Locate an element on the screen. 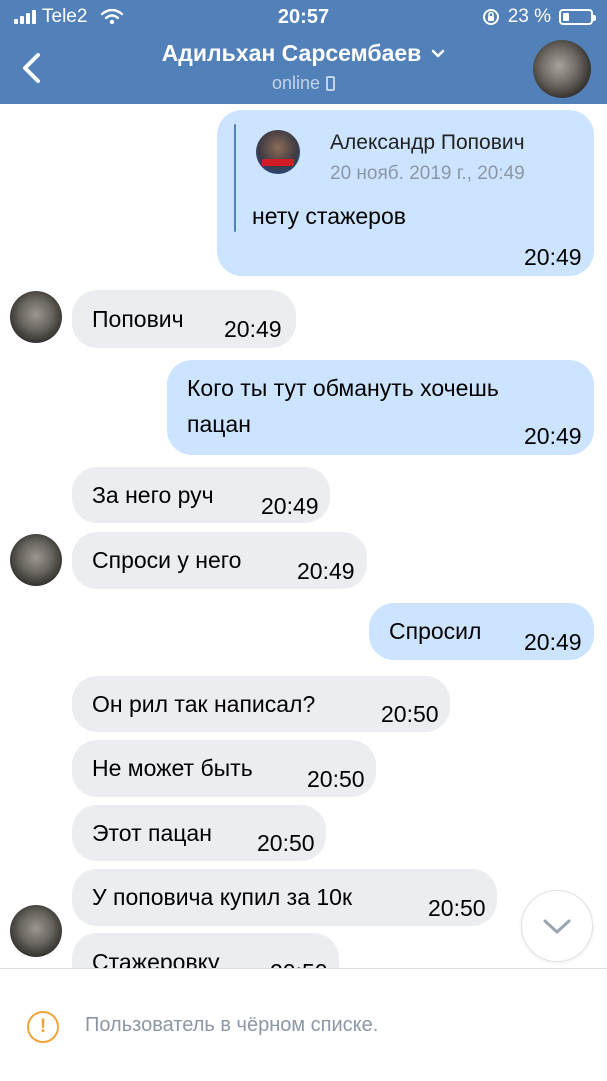 The image size is (607, 1081). message-text: Стажеровку is located at coordinates (156, 958).